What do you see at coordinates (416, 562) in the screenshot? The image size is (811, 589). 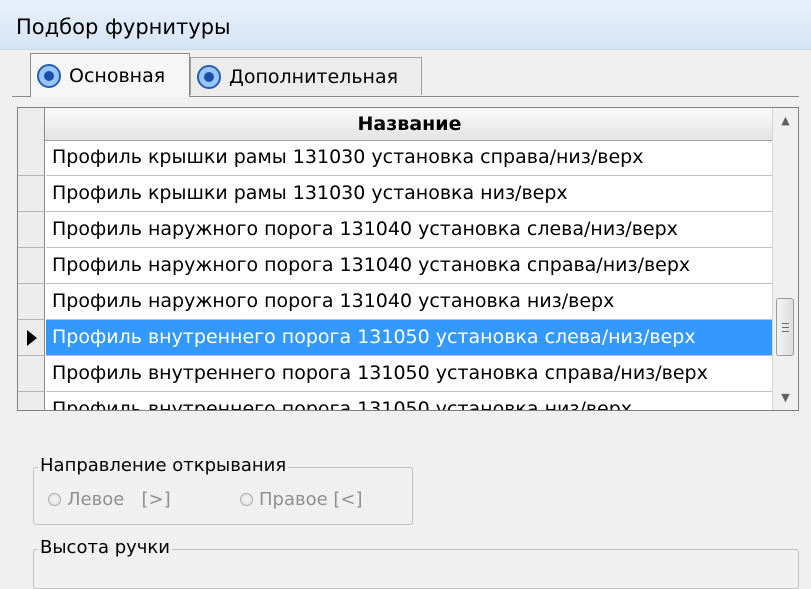 I see `handle-height-group: Высота ручки` at bounding box center [416, 562].